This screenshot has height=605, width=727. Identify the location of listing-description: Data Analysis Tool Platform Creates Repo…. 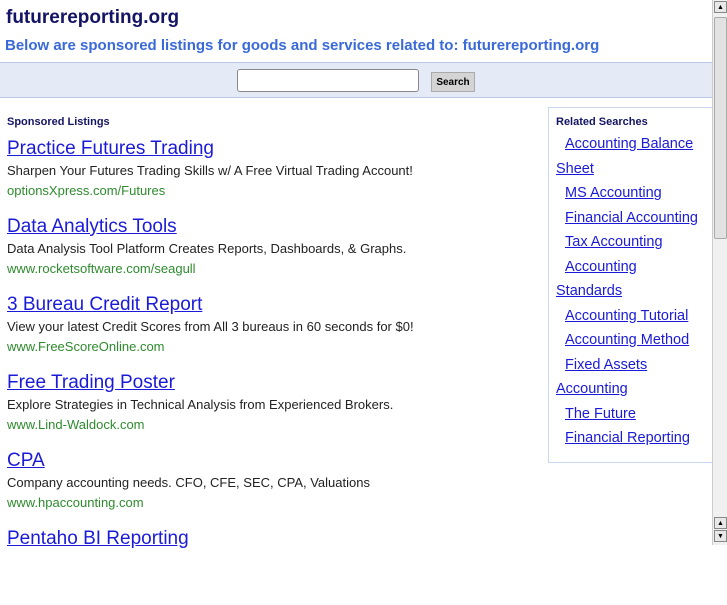
(207, 248).